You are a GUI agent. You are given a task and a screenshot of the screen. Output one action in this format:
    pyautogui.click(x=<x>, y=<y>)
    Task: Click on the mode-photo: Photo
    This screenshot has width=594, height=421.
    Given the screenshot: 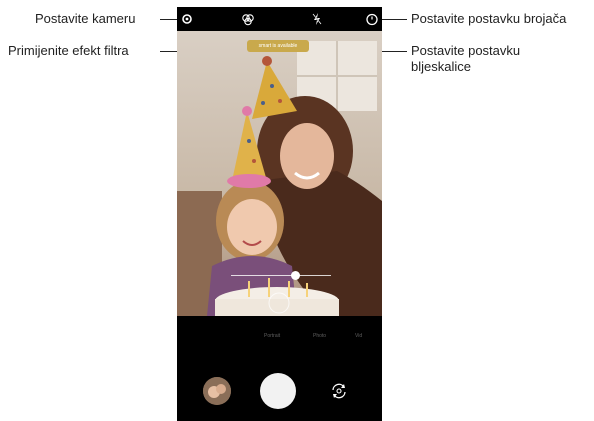 What is the action you would take?
    pyautogui.click(x=319, y=336)
    